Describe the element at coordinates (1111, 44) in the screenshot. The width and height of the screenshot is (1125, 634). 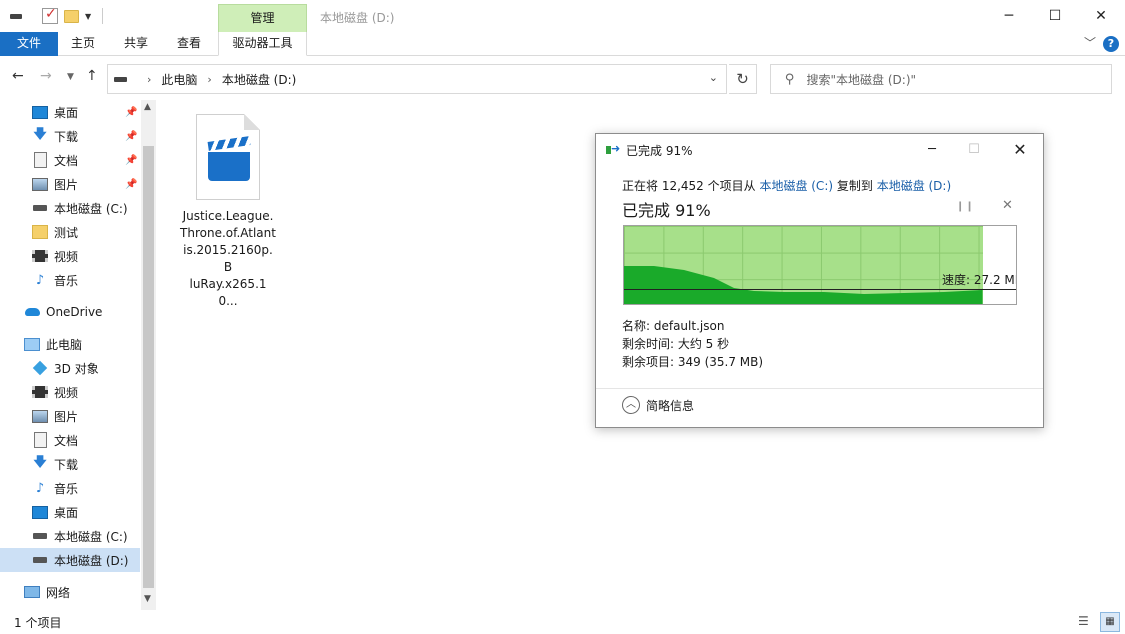
I see `help-icon: ?` at that location.